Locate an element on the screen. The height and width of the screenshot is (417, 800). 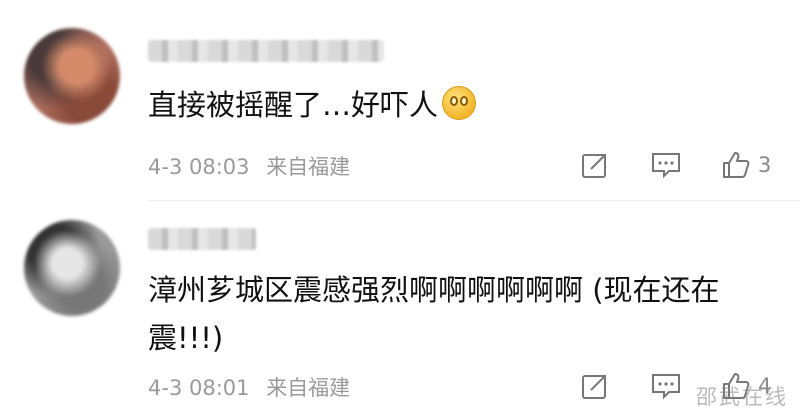
like-count: 3 is located at coordinates (765, 165).